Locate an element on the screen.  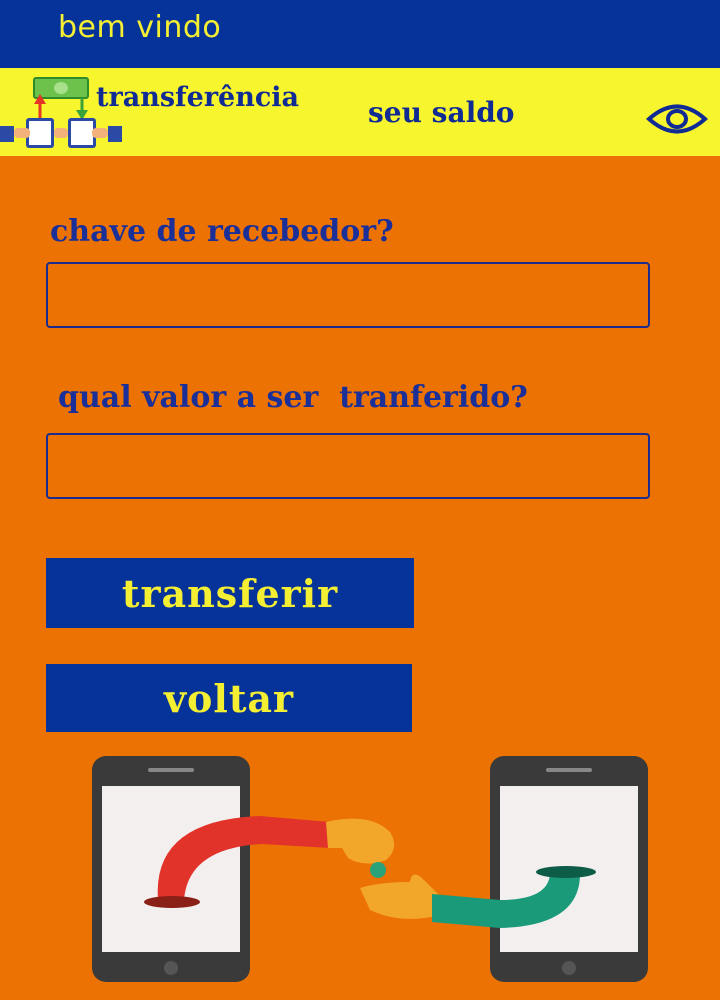
top-header-bar: bem vindo is located at coordinates (360, 34).